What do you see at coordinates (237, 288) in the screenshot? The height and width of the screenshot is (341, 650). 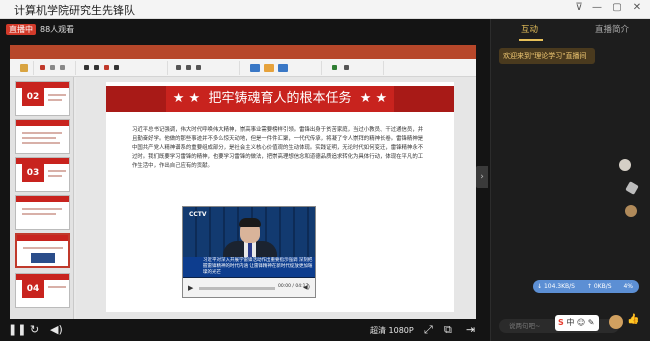 I see `video-progress` at bounding box center [237, 288].